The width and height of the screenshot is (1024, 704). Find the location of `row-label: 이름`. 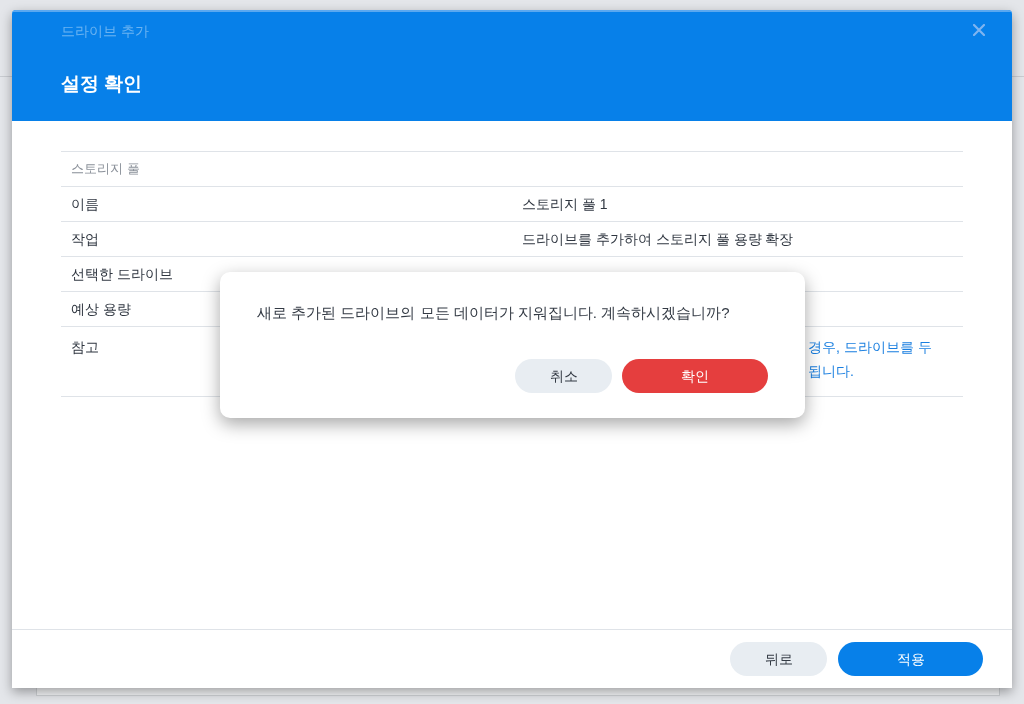

row-label: 이름 is located at coordinates (85, 204).